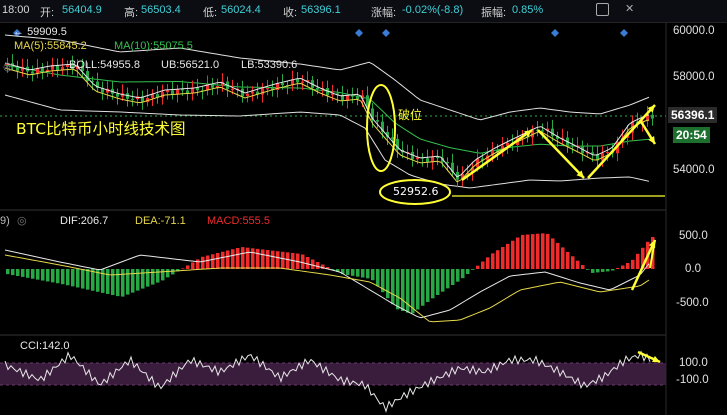 This screenshot has width=727, height=415. What do you see at coordinates (8, 66) in the screenshot?
I see `settings-icon: ◎` at bounding box center [8, 66].